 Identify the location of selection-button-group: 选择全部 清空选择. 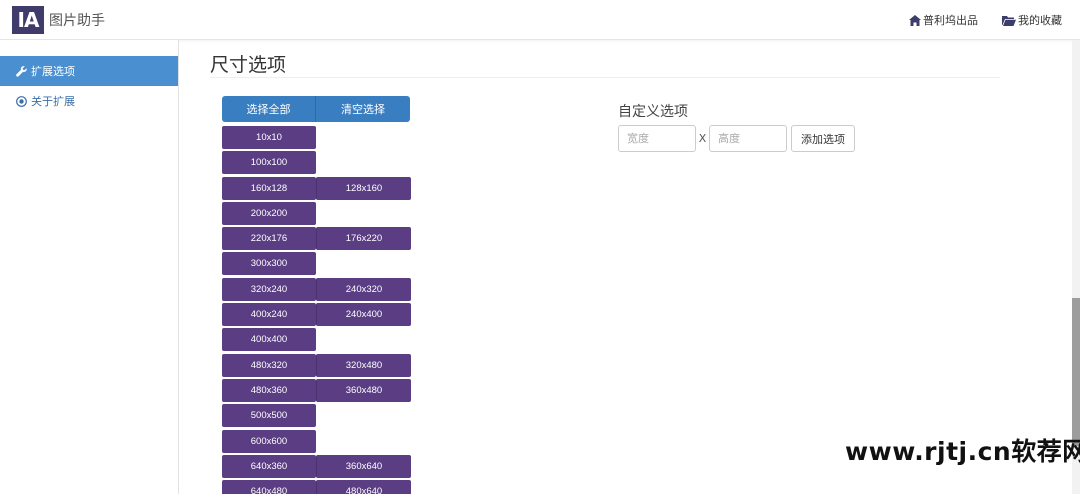
(316, 109).